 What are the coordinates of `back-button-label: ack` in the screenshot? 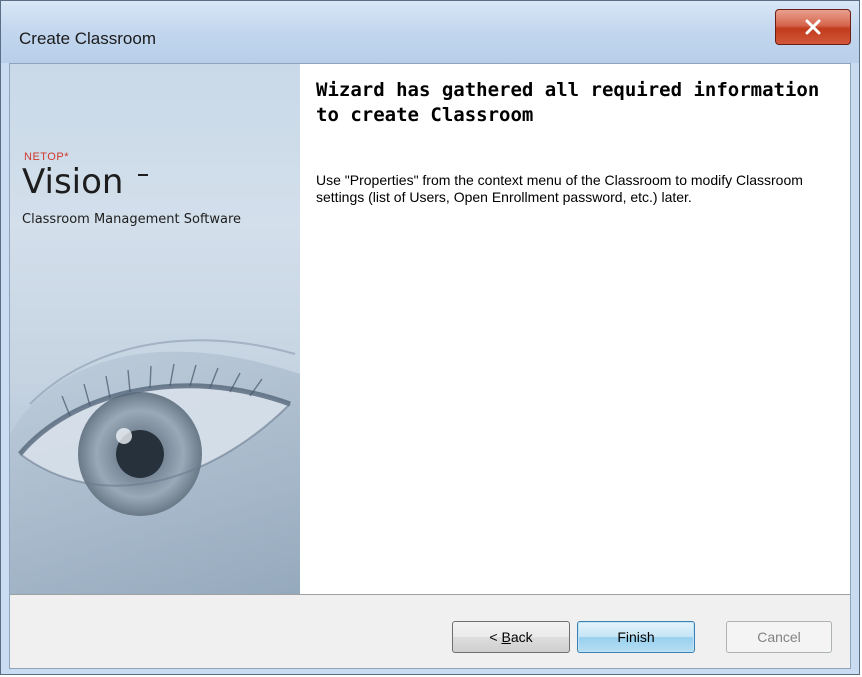 It's located at (521, 637).